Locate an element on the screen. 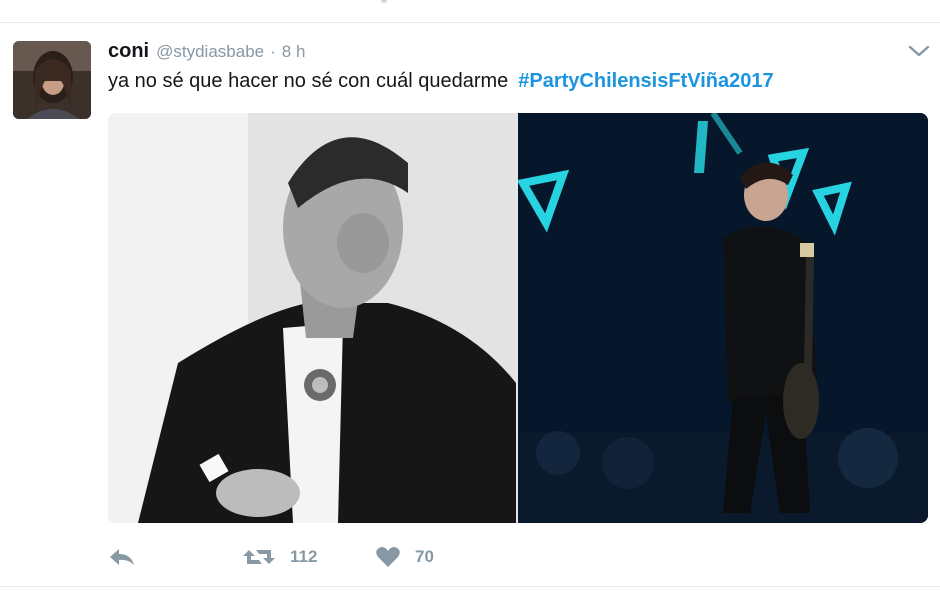  tweet-header: coni @stydiasbabe · 8 h is located at coordinates (206, 53).